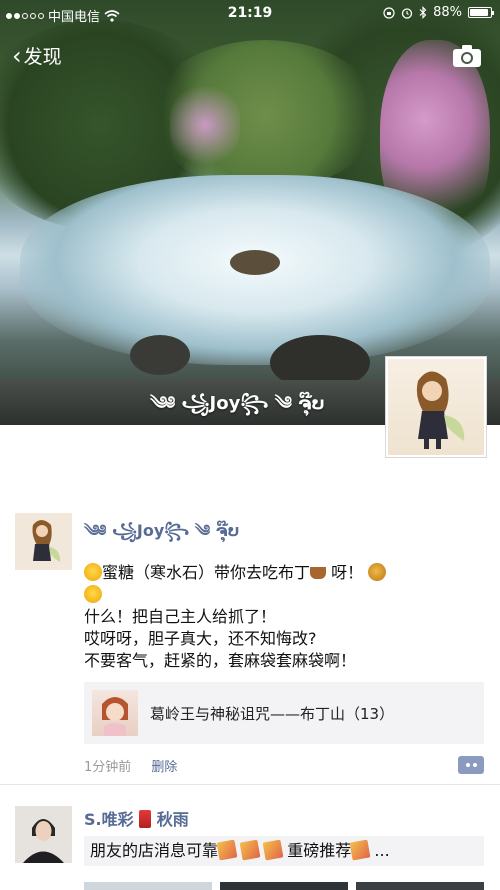  Describe the element at coordinates (93, 572) in the screenshot. I see `blush-emoji-icon` at that location.